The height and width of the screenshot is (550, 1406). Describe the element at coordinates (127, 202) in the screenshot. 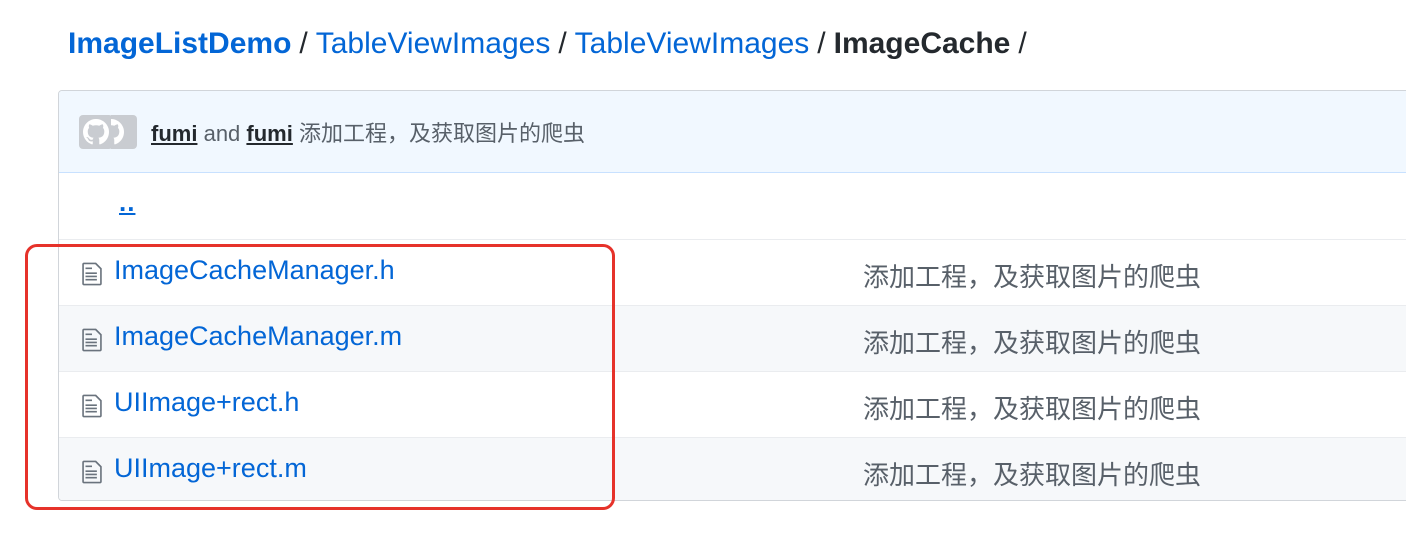

I see `parent-directory-link: ..` at that location.